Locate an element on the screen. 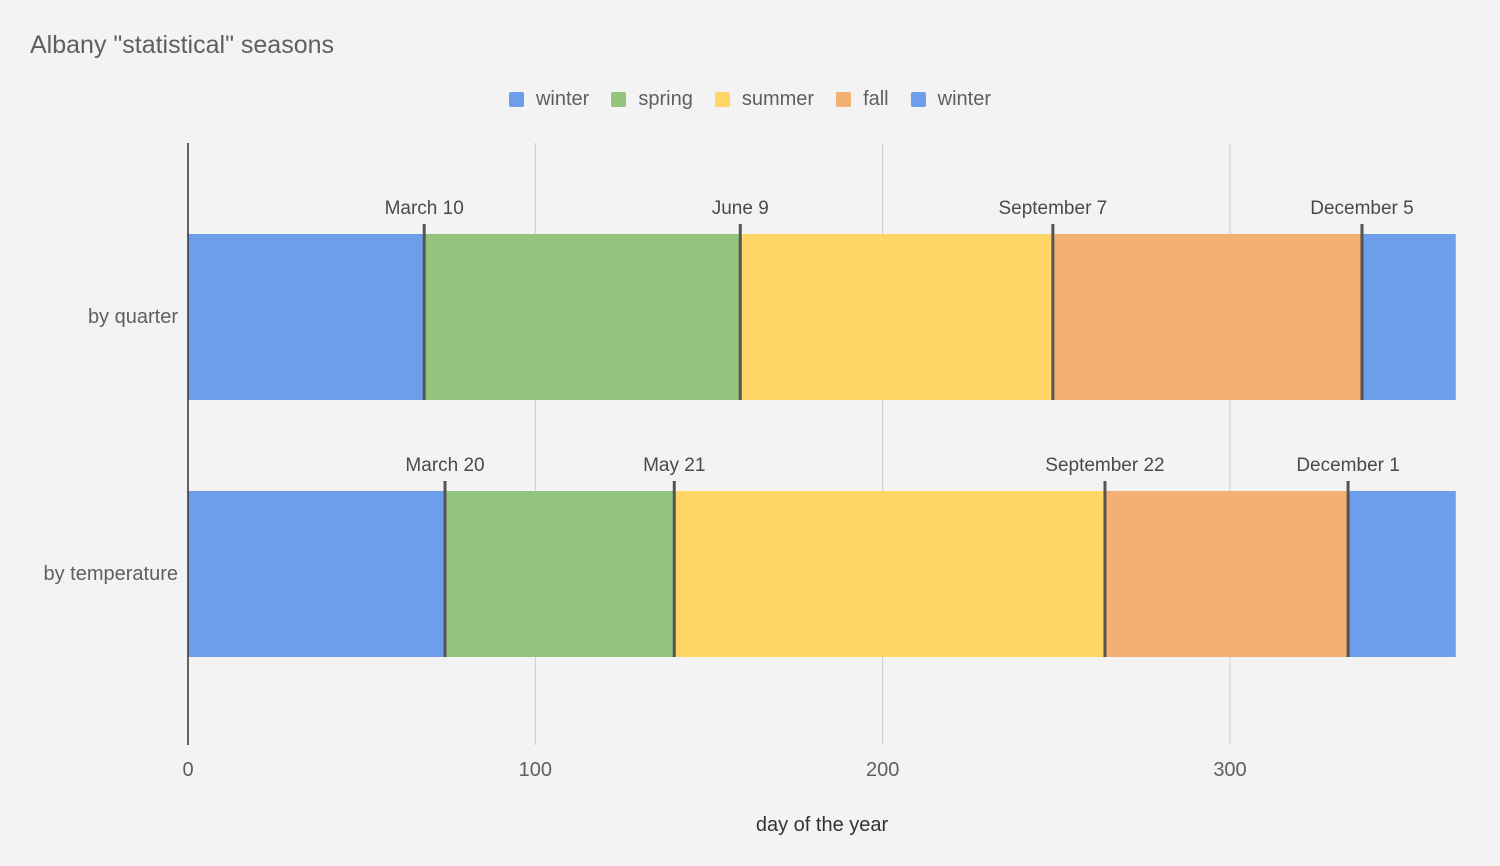  category-label: by temperature is located at coordinates (110, 574).